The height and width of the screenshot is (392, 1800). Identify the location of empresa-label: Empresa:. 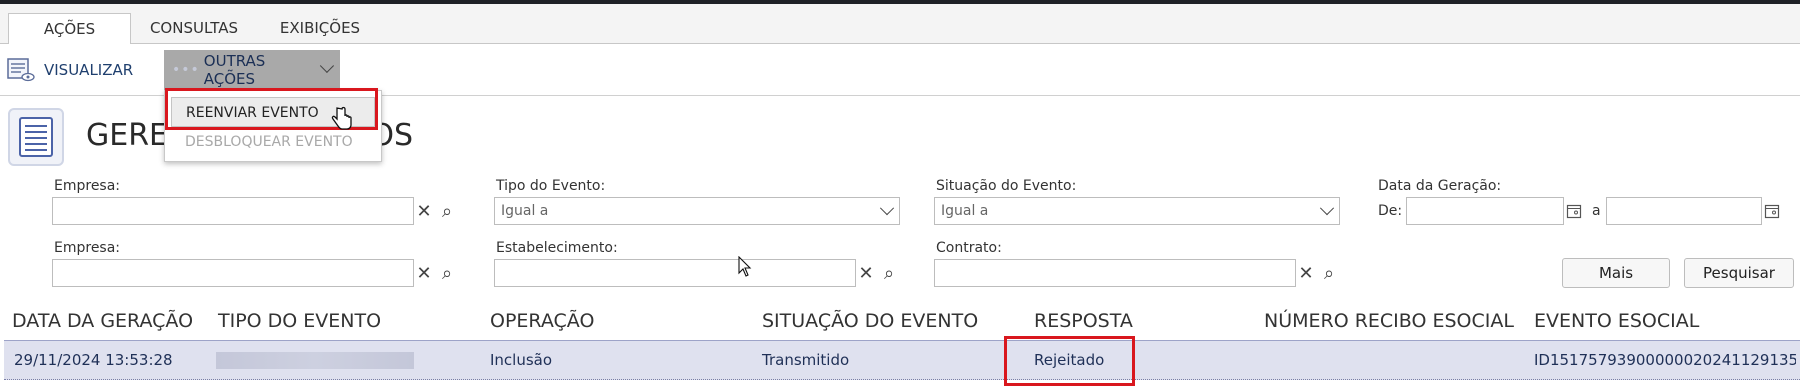
(87, 186).